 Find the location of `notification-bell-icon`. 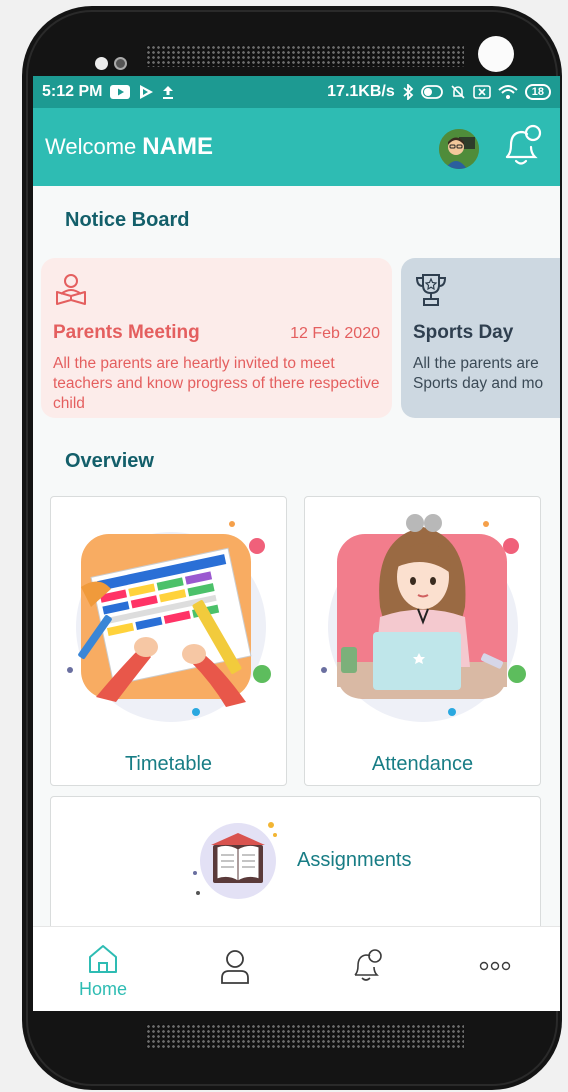

notification-bell-icon is located at coordinates (522, 147).